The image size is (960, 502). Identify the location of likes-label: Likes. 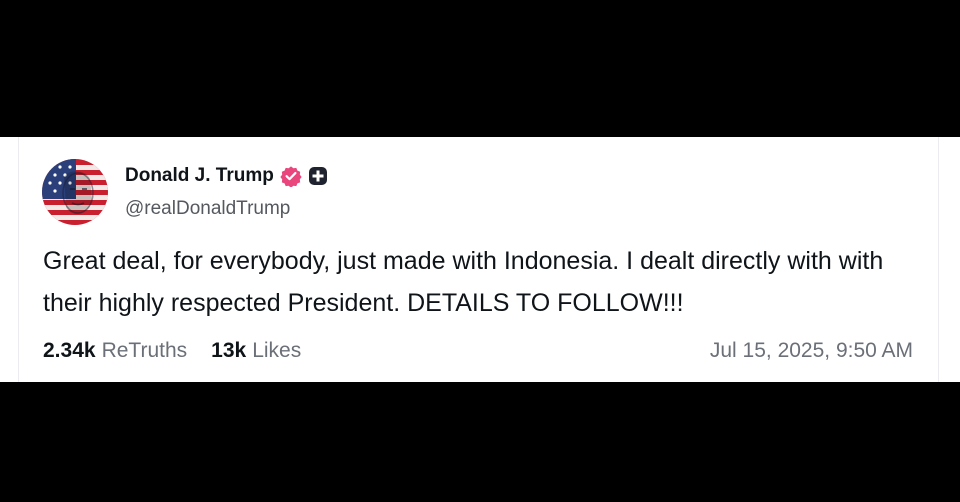
(276, 351).